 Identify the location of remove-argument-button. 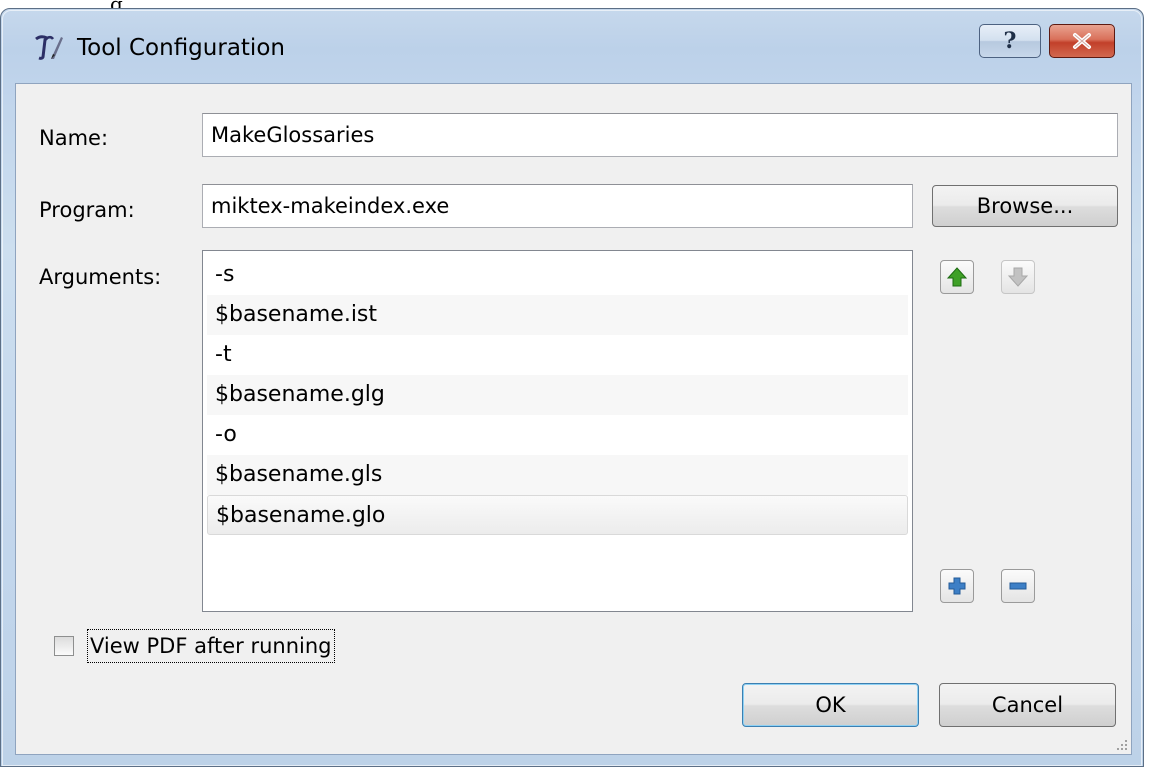
(1018, 586).